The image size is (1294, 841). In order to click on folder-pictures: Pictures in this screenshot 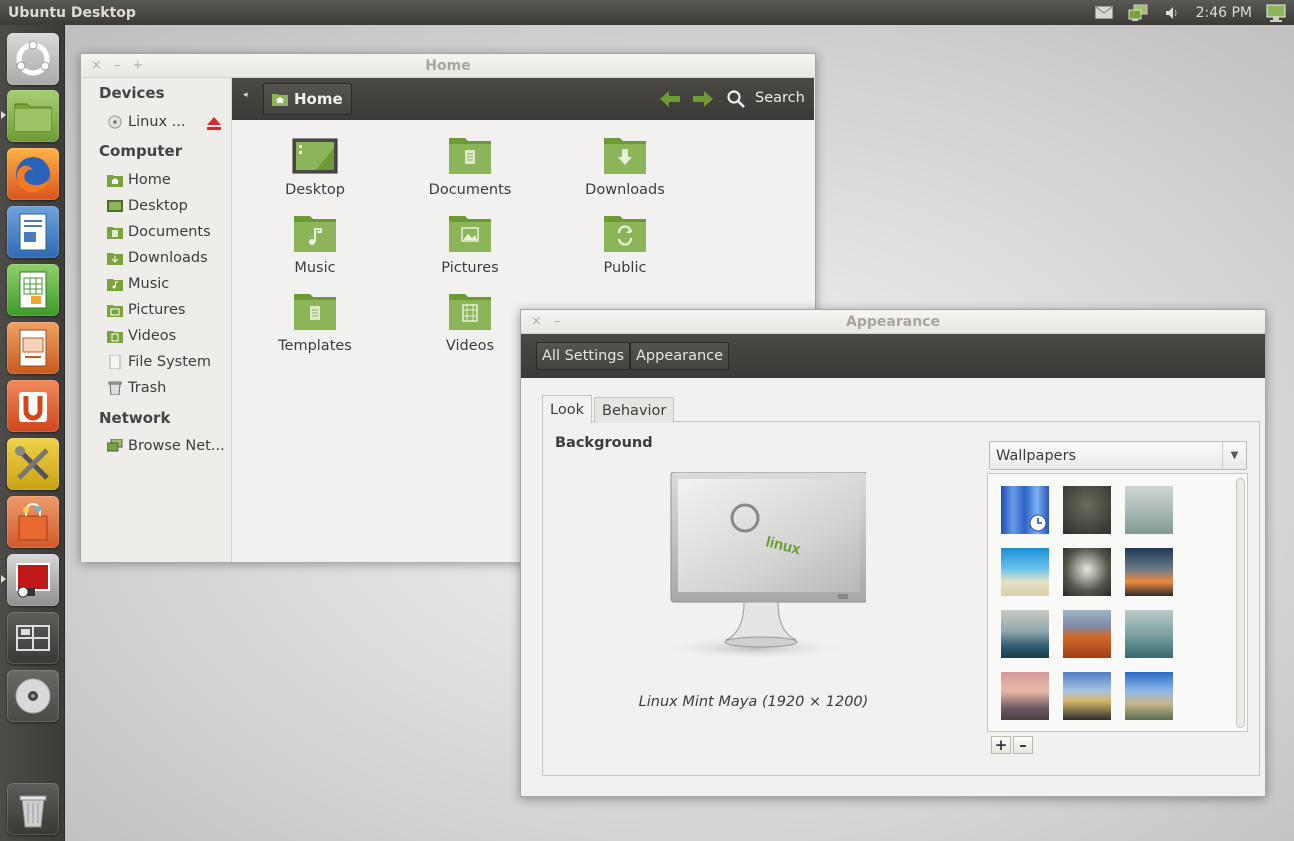, I will do `click(470, 245)`.